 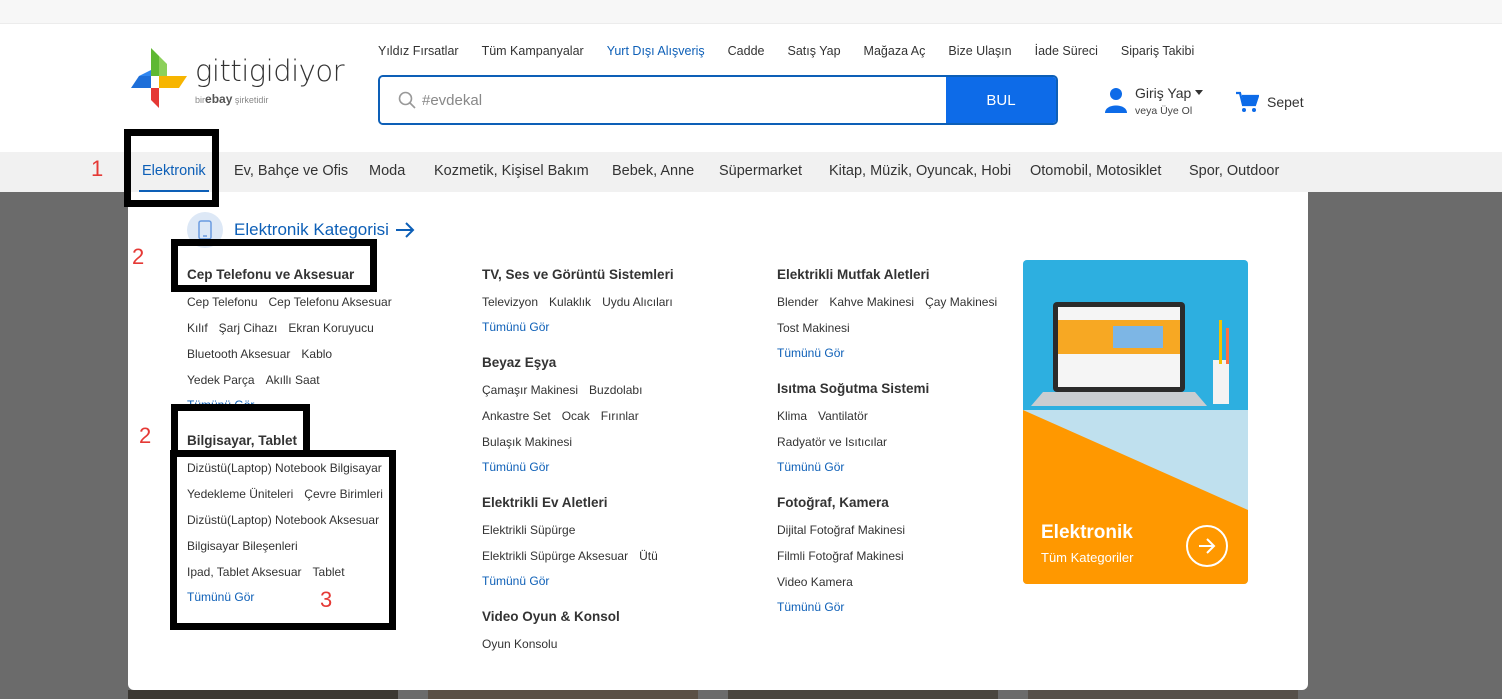 What do you see at coordinates (797, 302) in the screenshot?
I see `subcategory-link: Blender` at bounding box center [797, 302].